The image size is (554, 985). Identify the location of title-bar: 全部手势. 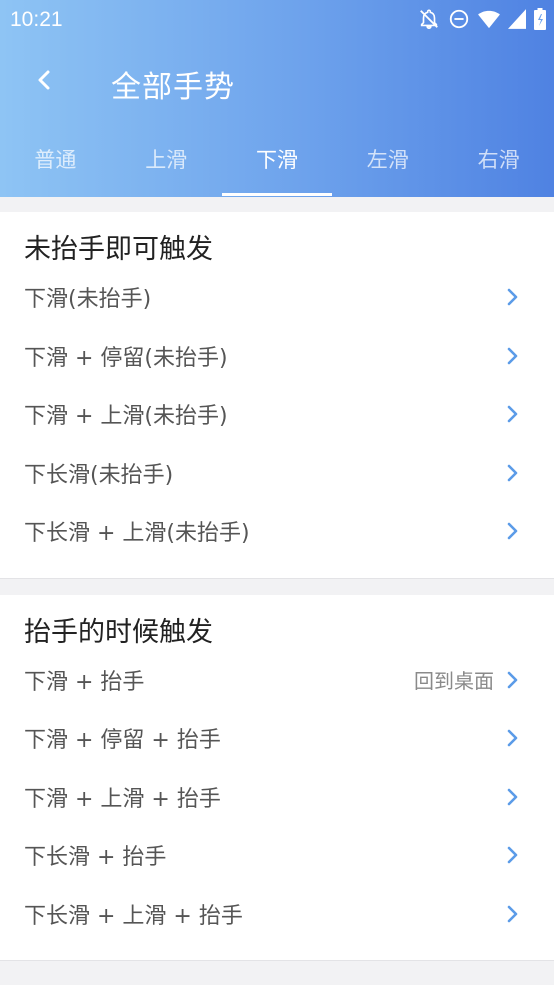
(277, 81).